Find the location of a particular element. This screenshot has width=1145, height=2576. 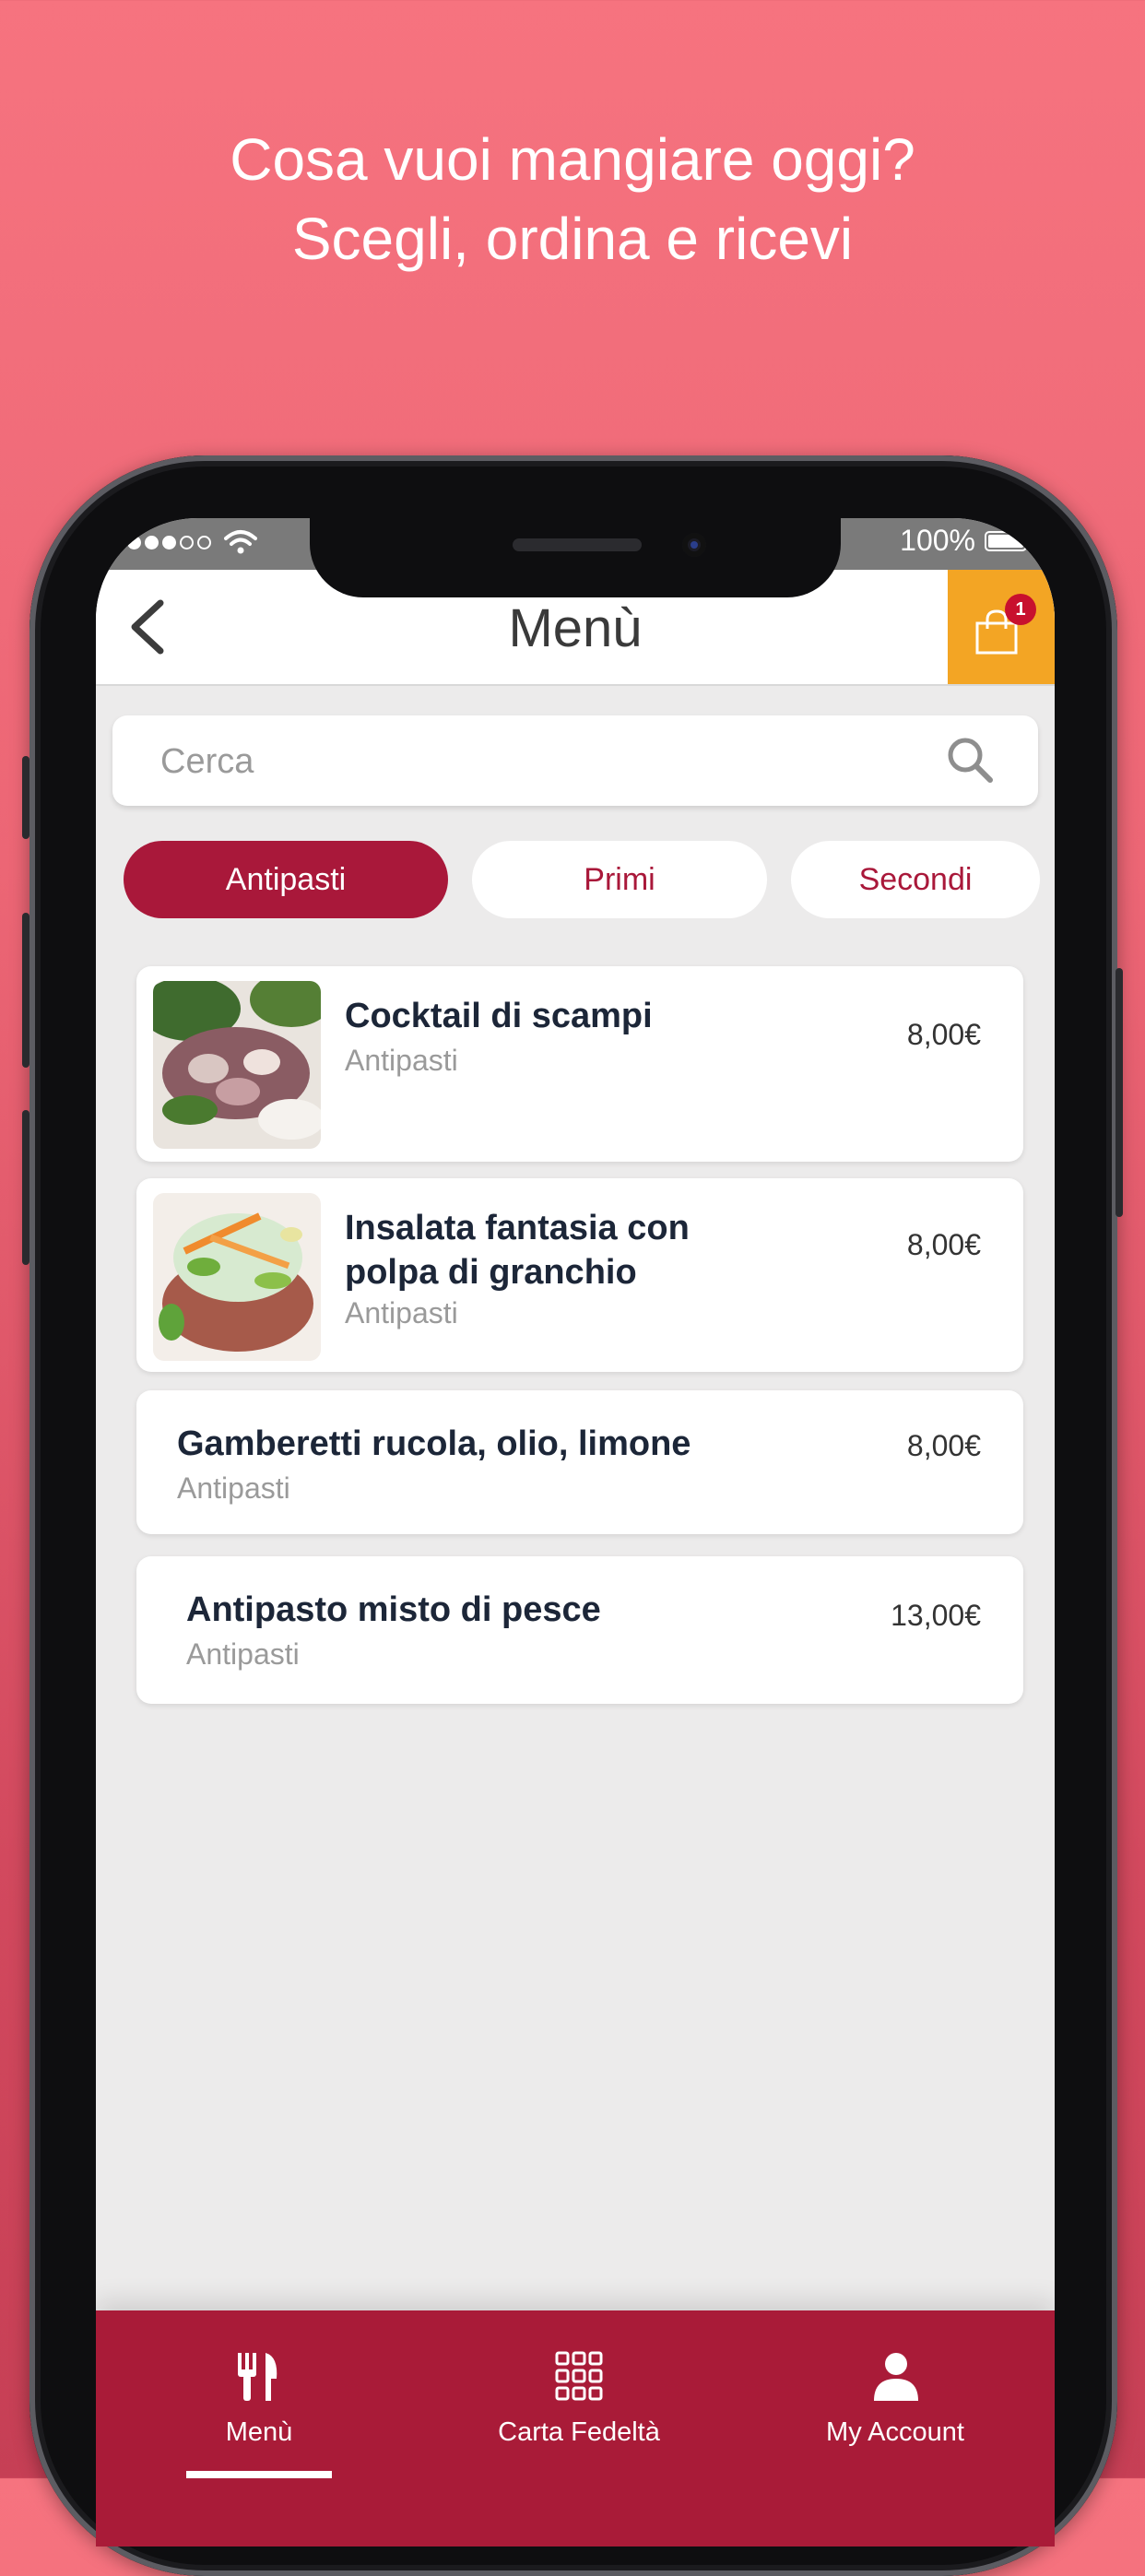

search-bar is located at coordinates (575, 761).